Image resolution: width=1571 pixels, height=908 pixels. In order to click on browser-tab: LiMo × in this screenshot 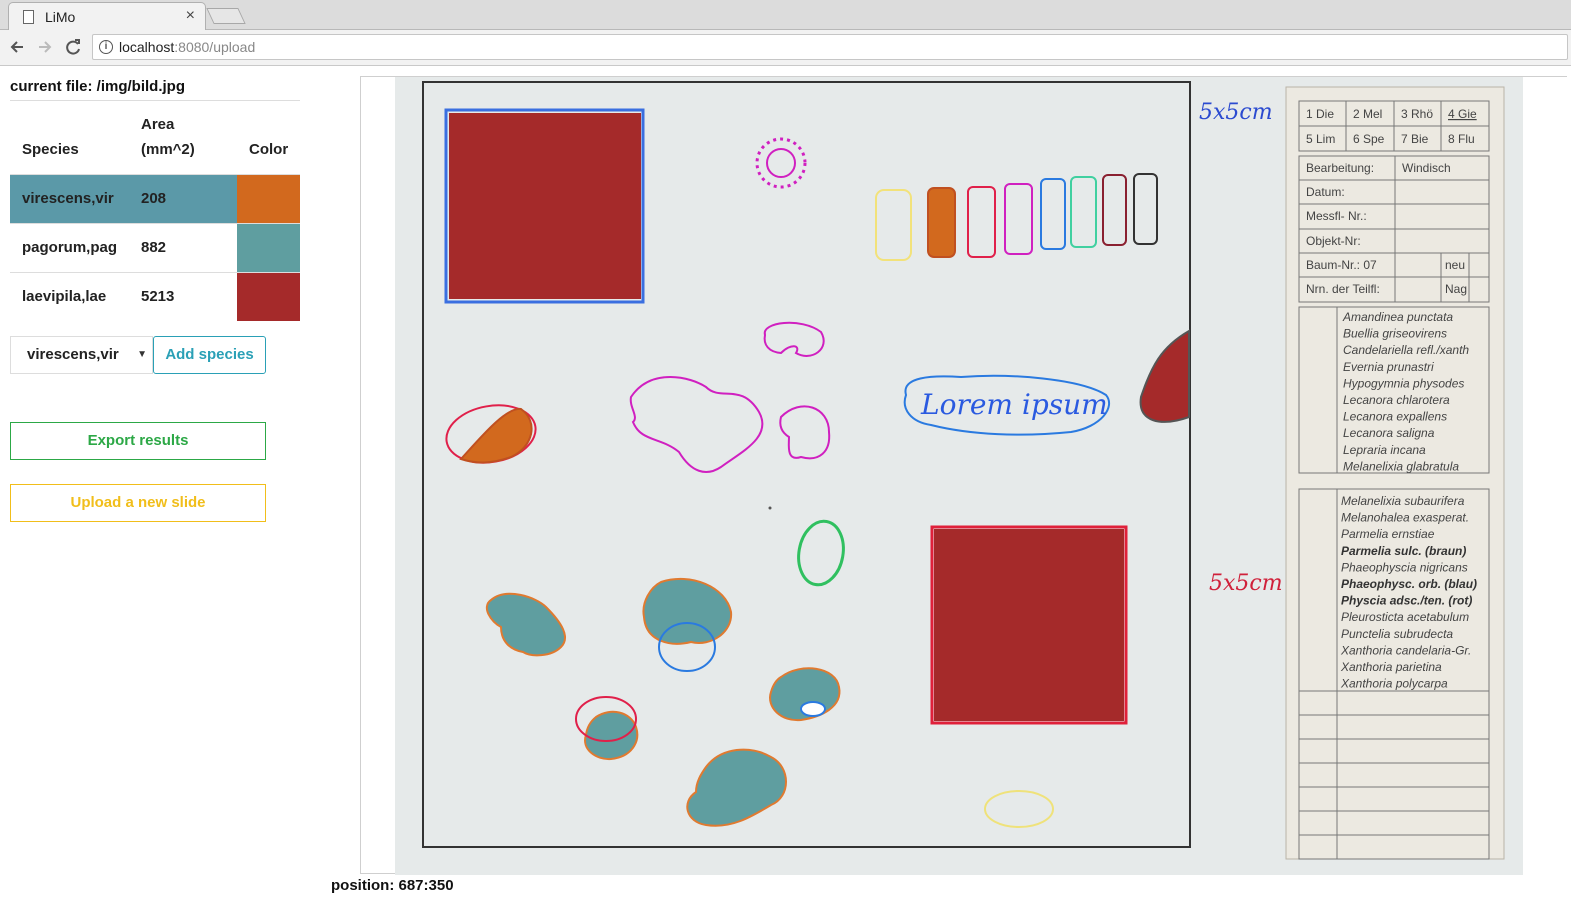, I will do `click(107, 16)`.